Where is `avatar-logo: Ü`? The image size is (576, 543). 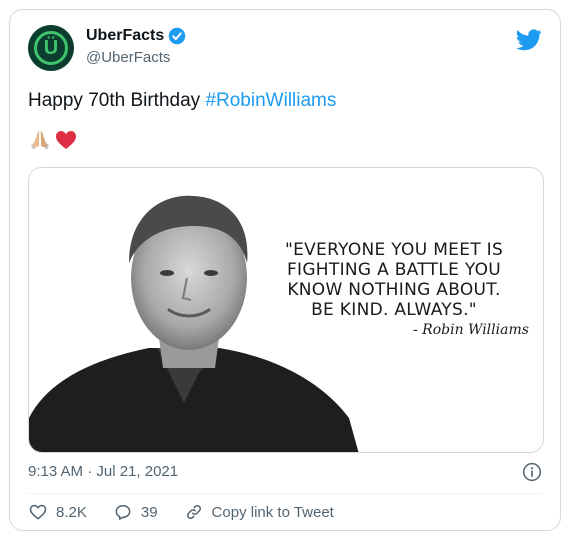
avatar-logo: Ü is located at coordinates (51, 48).